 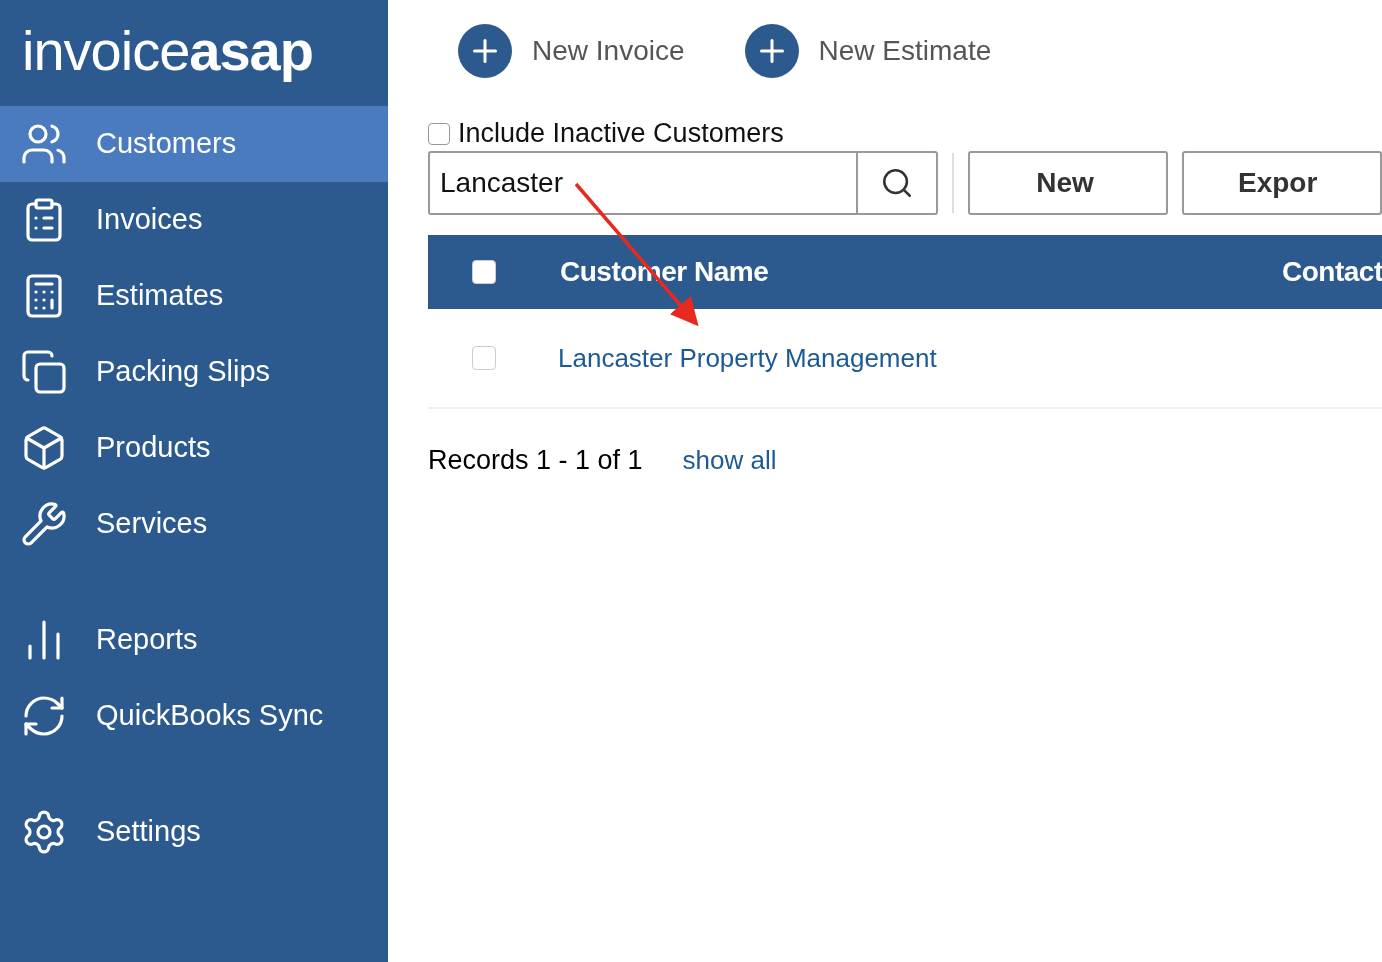 What do you see at coordinates (44, 371) in the screenshot?
I see `pages-icon` at bounding box center [44, 371].